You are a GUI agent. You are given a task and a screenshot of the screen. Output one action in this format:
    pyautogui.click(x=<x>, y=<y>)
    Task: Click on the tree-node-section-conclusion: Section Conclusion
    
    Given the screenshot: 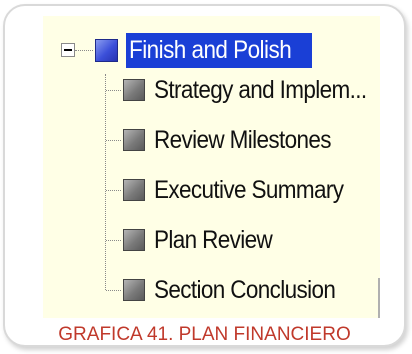 What is the action you would take?
    pyautogui.click(x=245, y=290)
    